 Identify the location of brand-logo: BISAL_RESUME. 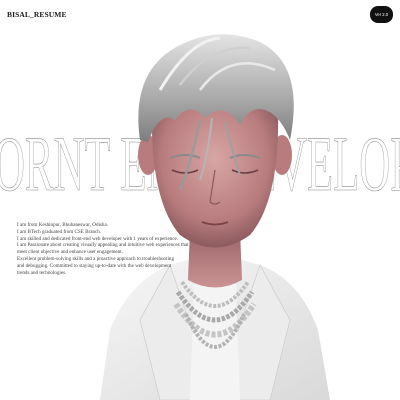
(37, 14).